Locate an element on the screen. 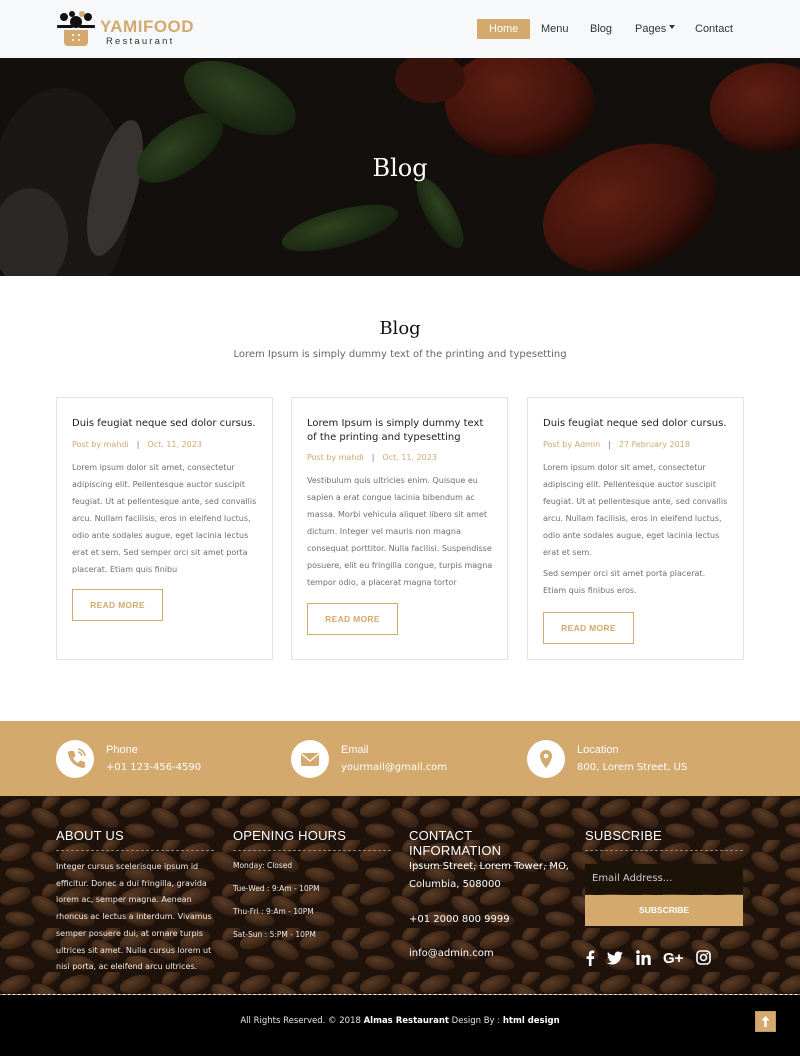 The width and height of the screenshot is (800, 1056). footer-subscribe: SUBSCRIBE Email Address... SUBSCRIBE G+ is located at coordinates (664, 897).